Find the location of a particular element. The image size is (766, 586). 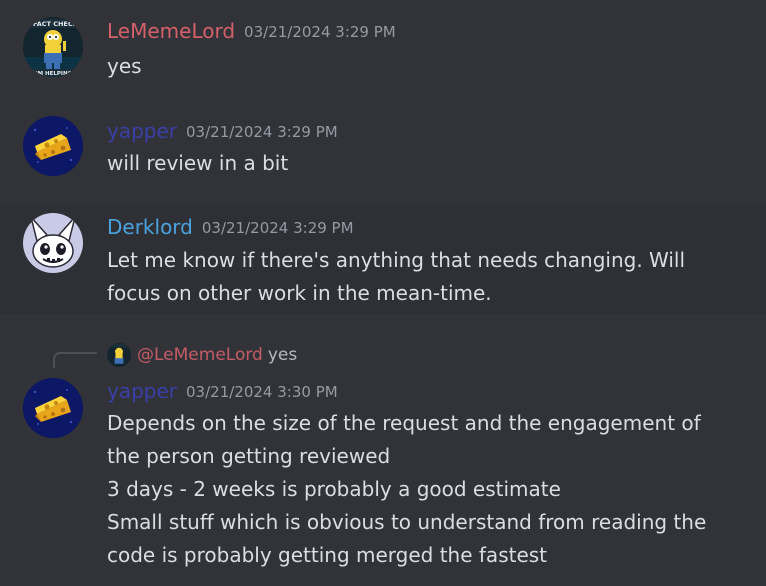

homer-simpson-avatar-icon: I FACT CHECK I'M HELPING is located at coordinates (53, 47).